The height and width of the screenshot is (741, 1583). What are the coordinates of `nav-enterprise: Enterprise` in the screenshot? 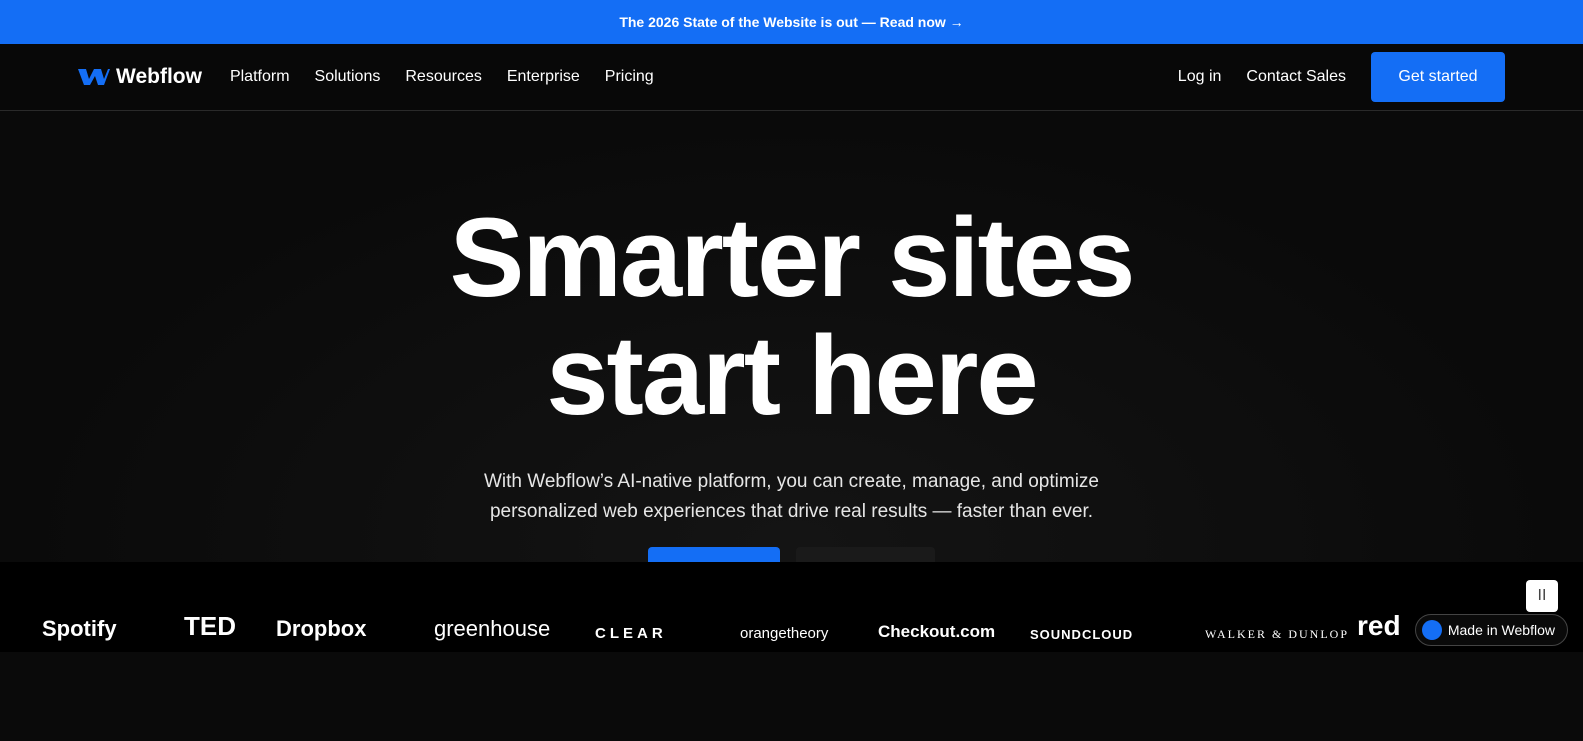 It's located at (543, 77).